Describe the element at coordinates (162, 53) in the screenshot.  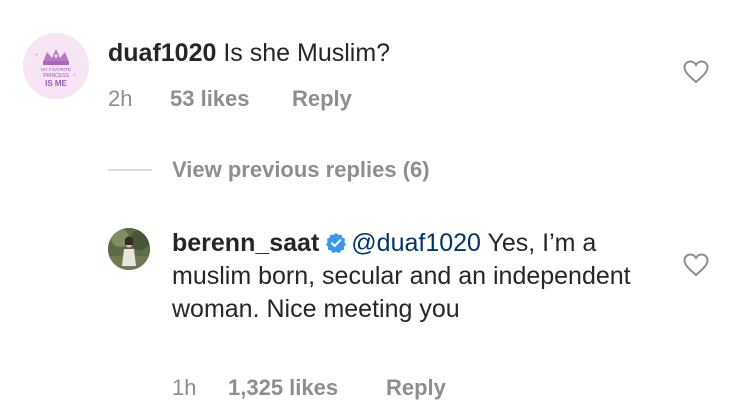
I see `comment-username: duaf1020` at that location.